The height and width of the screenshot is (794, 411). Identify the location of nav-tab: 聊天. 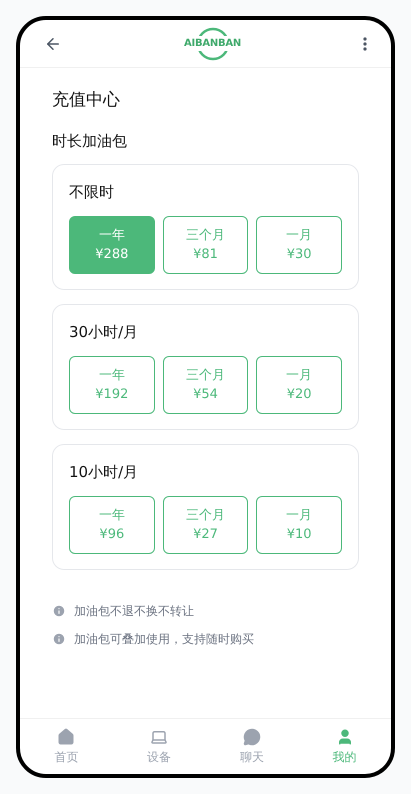
(252, 746).